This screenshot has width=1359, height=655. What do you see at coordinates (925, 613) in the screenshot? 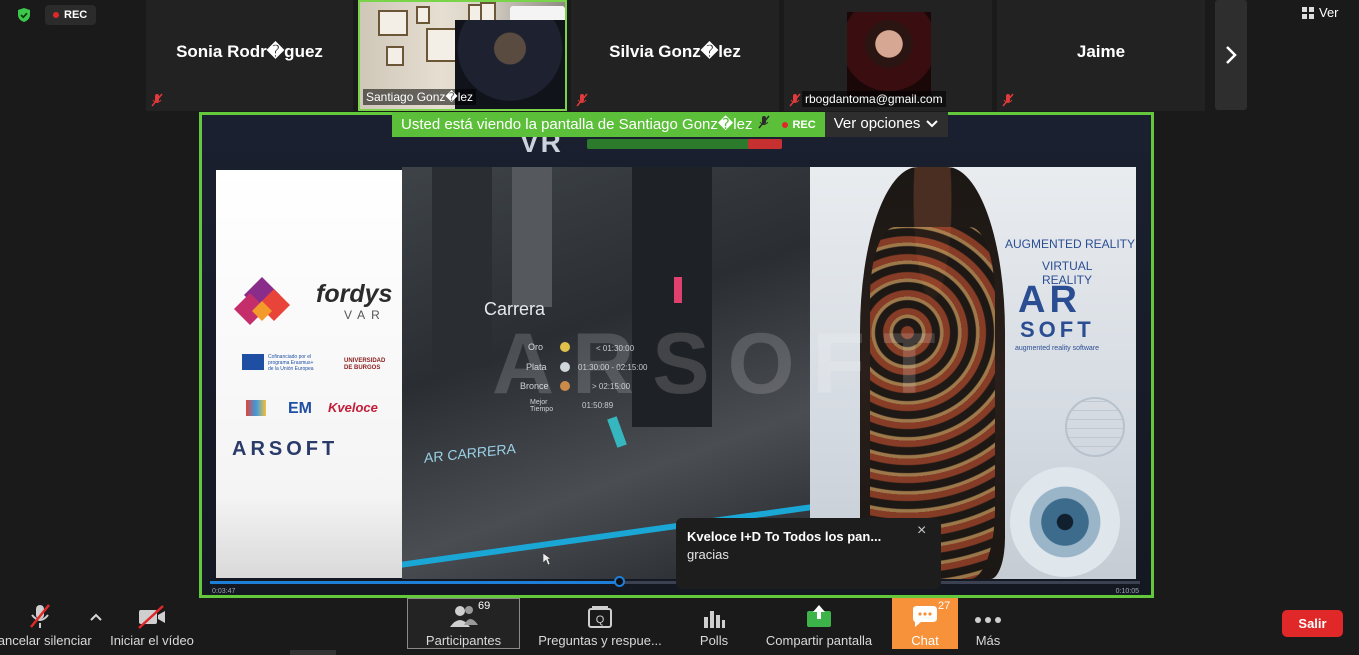
I see `chat-bubble-icon` at bounding box center [925, 613].